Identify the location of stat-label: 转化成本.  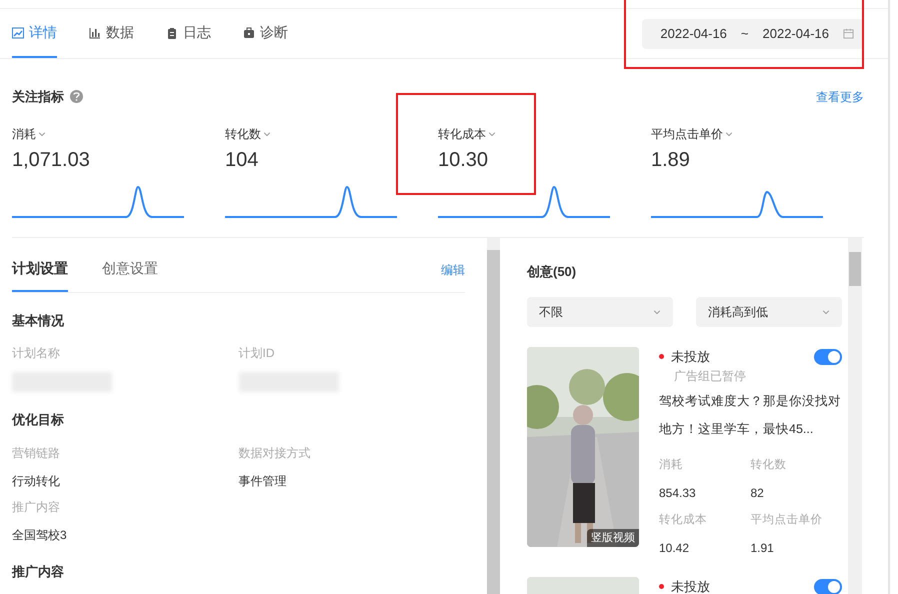
(683, 520).